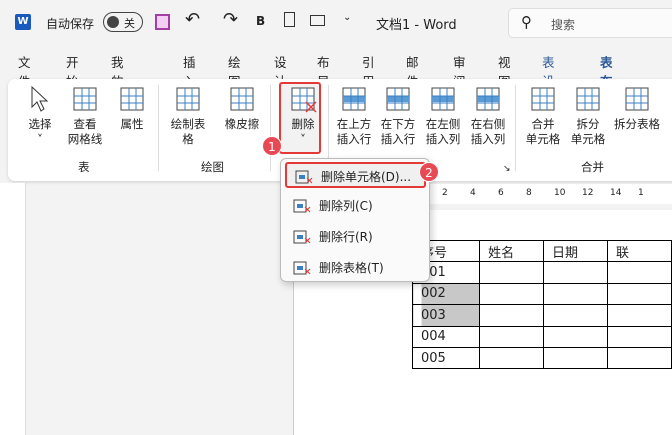 Image resolution: width=672 pixels, height=435 pixels. I want to click on ruler-tick: 10, so click(560, 193).